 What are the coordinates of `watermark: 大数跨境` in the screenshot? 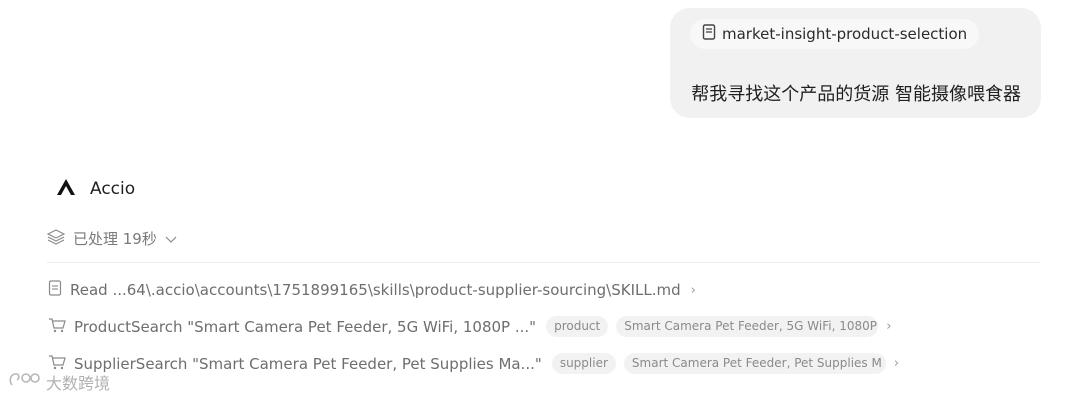 It's located at (59, 382).